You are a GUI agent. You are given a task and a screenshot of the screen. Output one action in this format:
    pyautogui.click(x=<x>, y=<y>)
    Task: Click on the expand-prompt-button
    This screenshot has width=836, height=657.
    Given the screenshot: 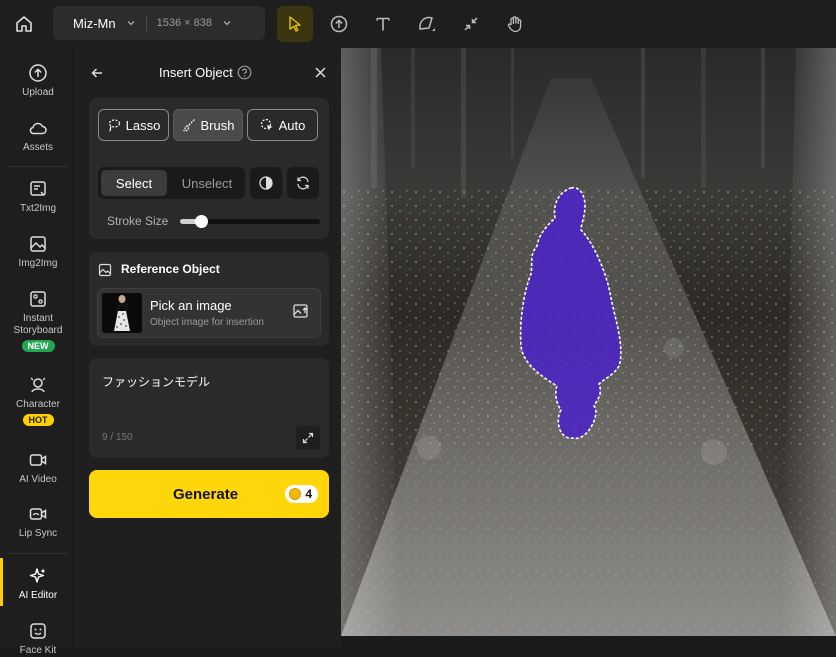 What is the action you would take?
    pyautogui.click(x=308, y=438)
    